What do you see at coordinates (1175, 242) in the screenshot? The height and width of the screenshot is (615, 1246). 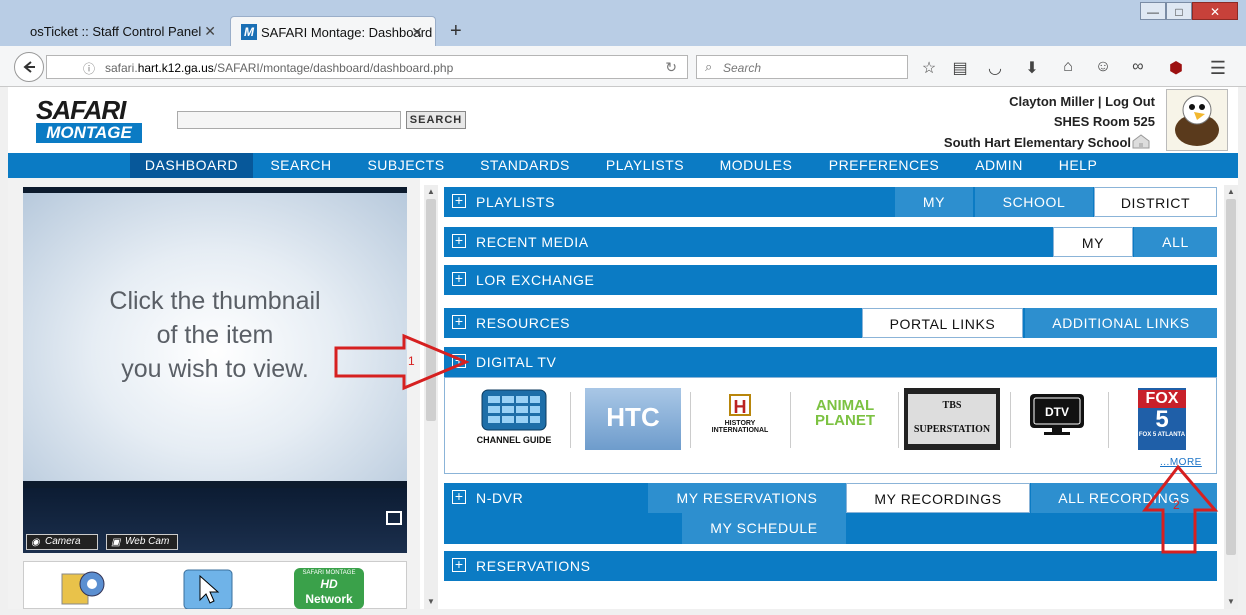 I see `tab-recent-all: ALL` at bounding box center [1175, 242].